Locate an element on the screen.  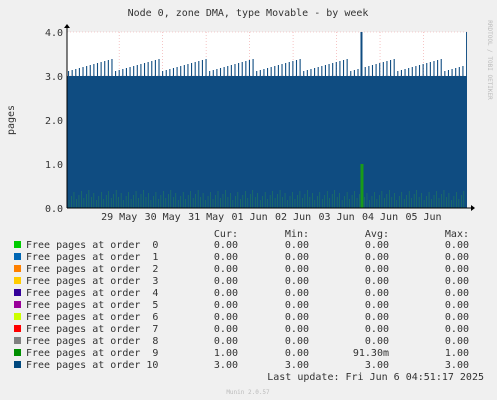
legend-label: Free pages at order 5 is located at coordinates (92, 305).